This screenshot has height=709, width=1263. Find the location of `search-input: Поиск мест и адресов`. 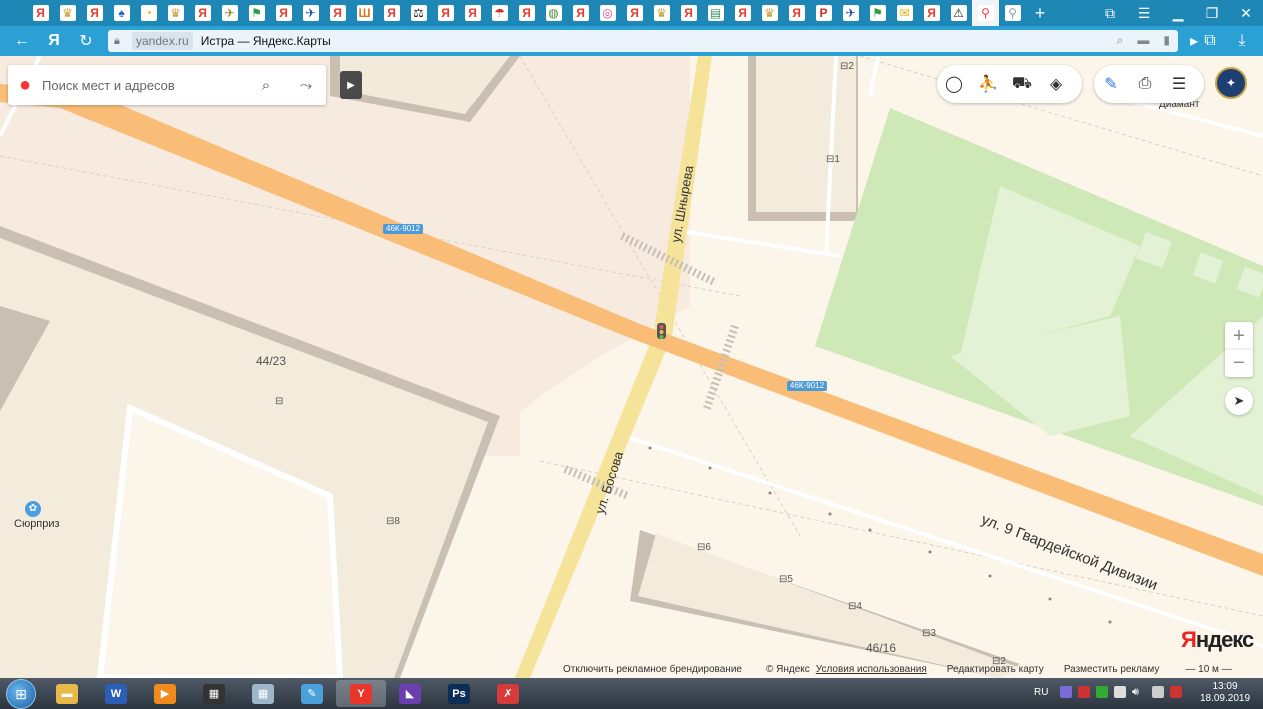

search-input: Поиск мест и адресов is located at coordinates (144, 85).